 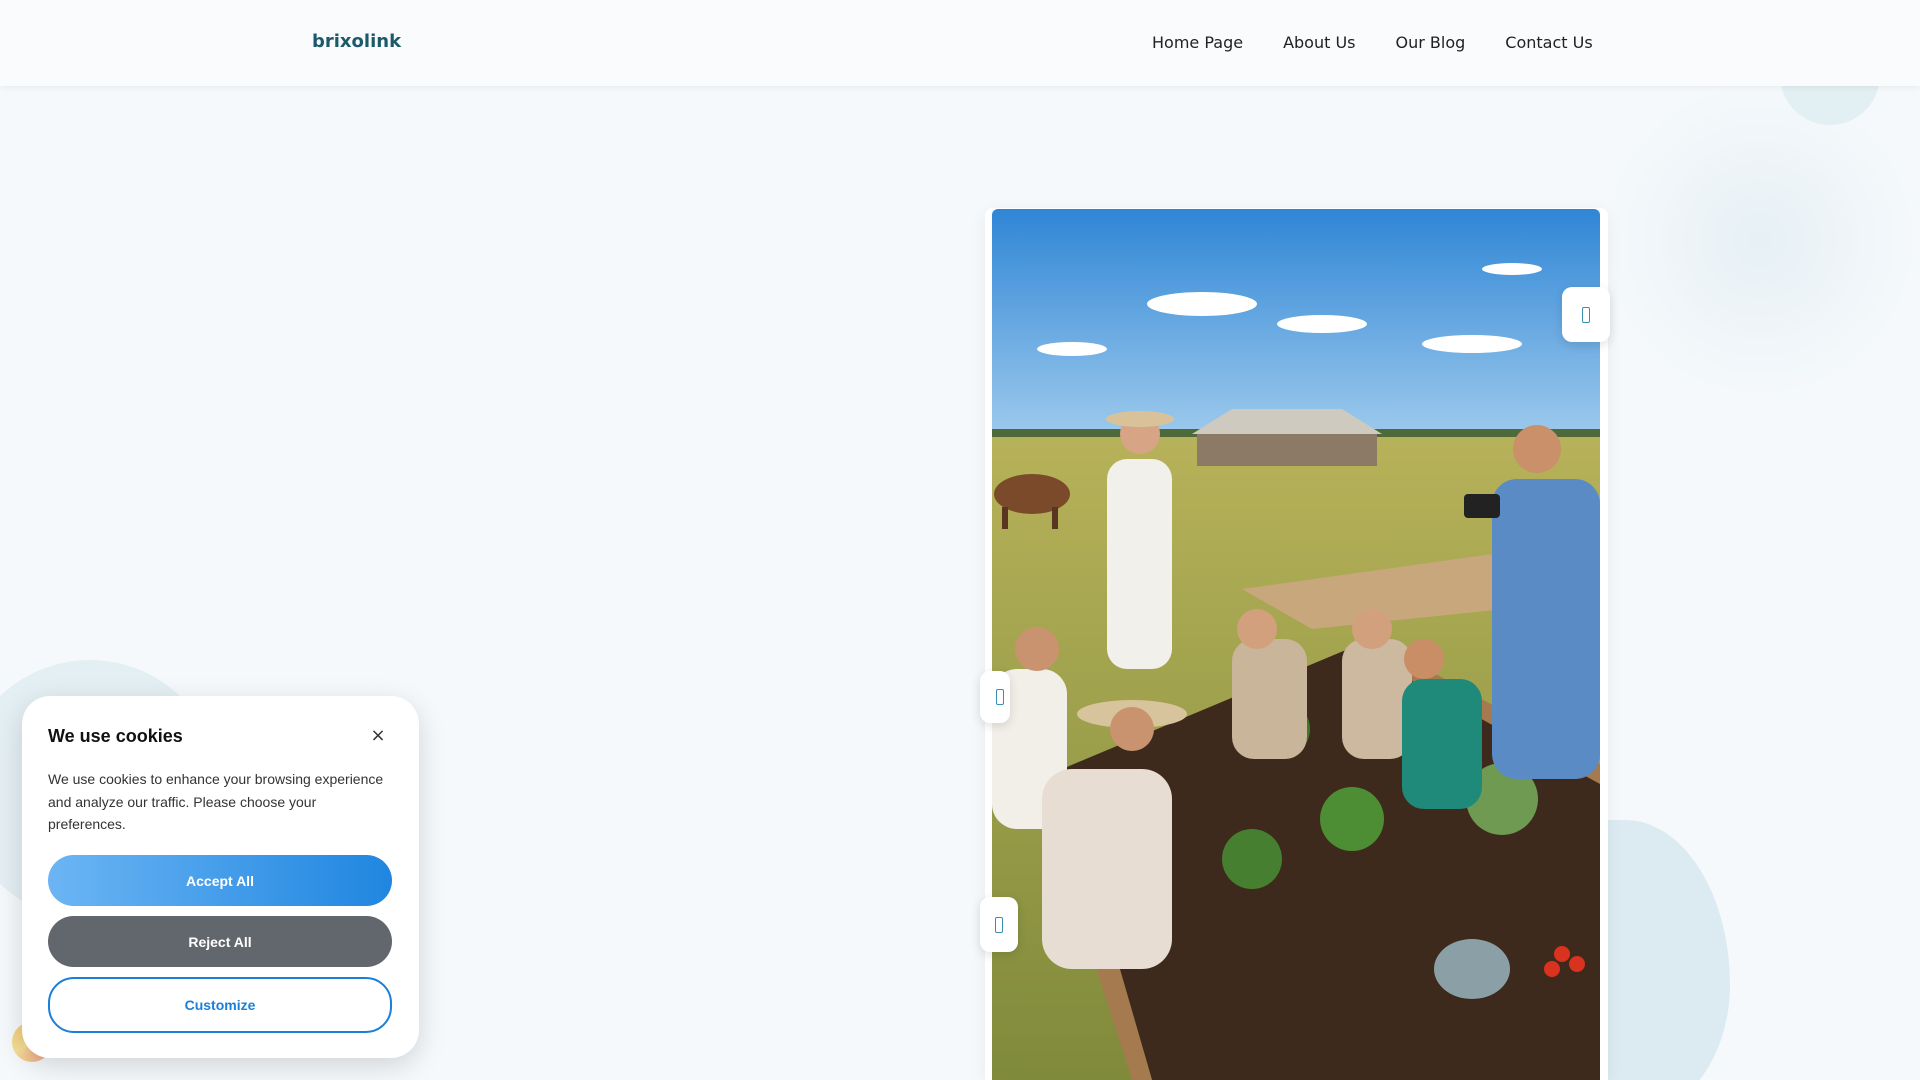 I want to click on customize-button: Customize, so click(x=220, y=1005).